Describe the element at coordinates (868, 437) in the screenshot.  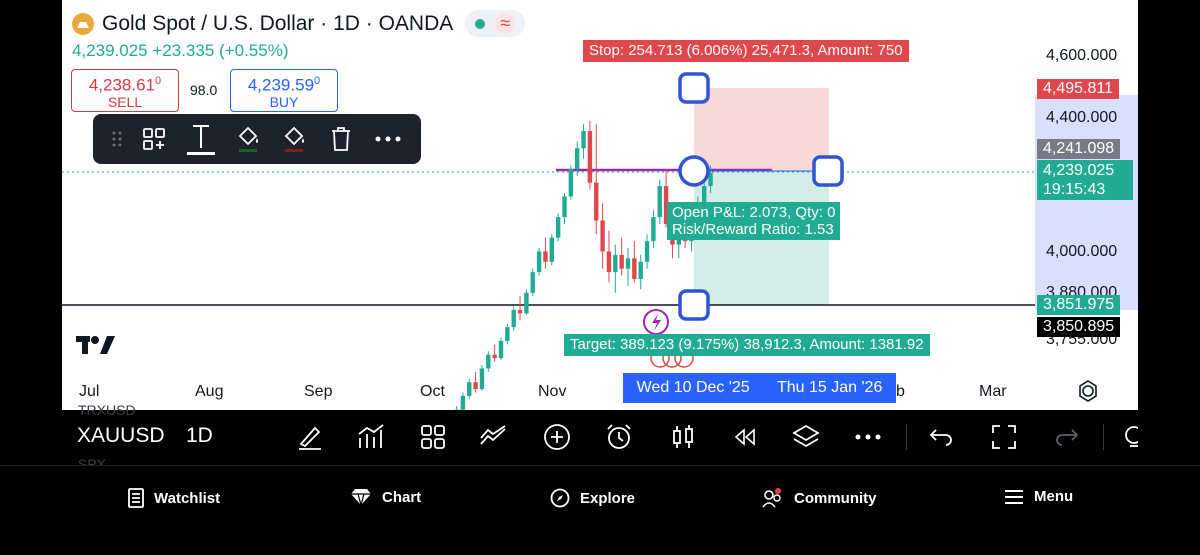
I see `more-tools-icon` at that location.